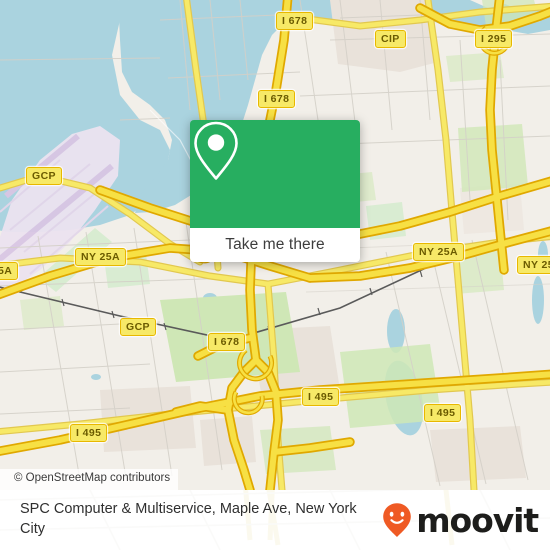  I want to click on popup-image-area, so click(275, 174).